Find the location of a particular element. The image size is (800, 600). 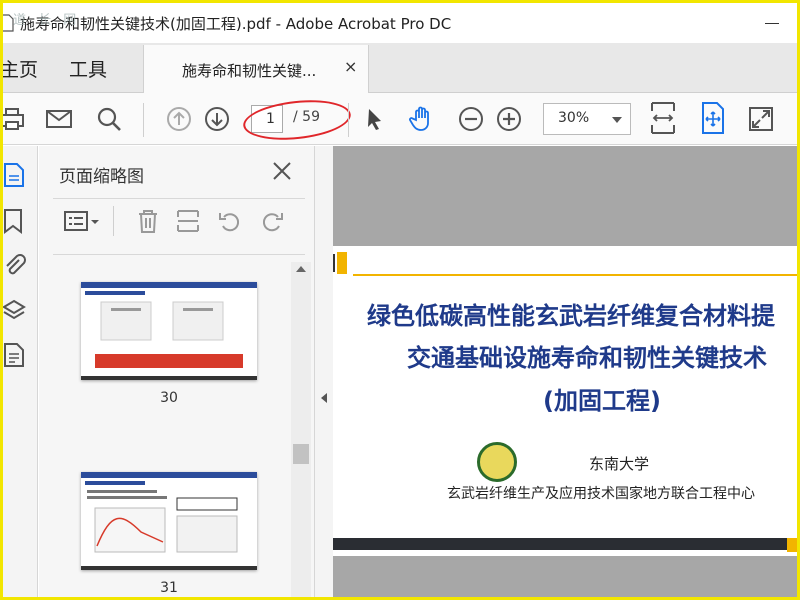

thumbnail-page-31-image is located at coordinates (169, 521).